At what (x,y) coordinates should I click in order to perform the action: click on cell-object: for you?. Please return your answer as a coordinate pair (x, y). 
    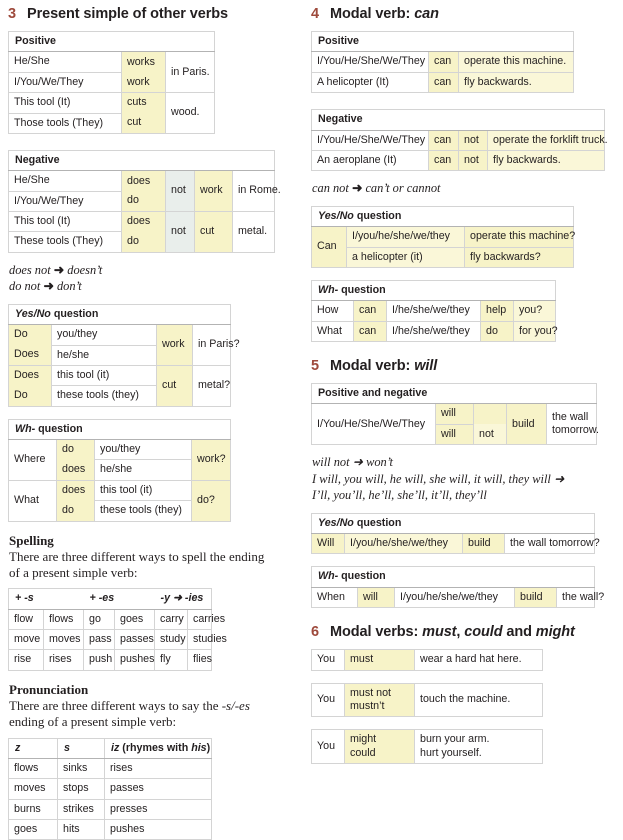
    Looking at the image, I should click on (535, 331).